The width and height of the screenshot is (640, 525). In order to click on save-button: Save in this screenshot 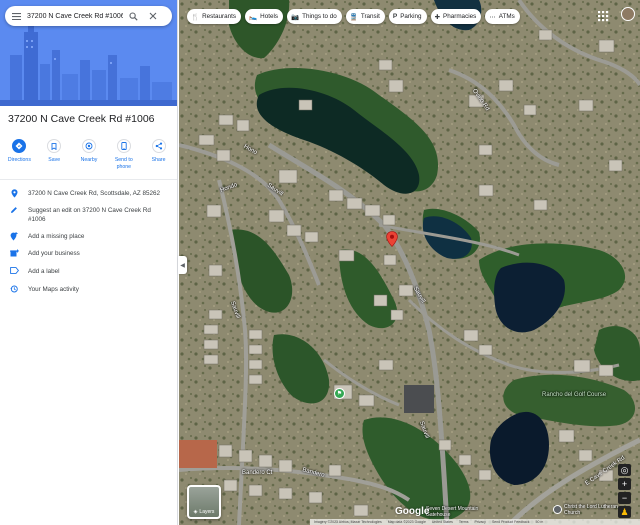, I will do `click(54, 158)`.